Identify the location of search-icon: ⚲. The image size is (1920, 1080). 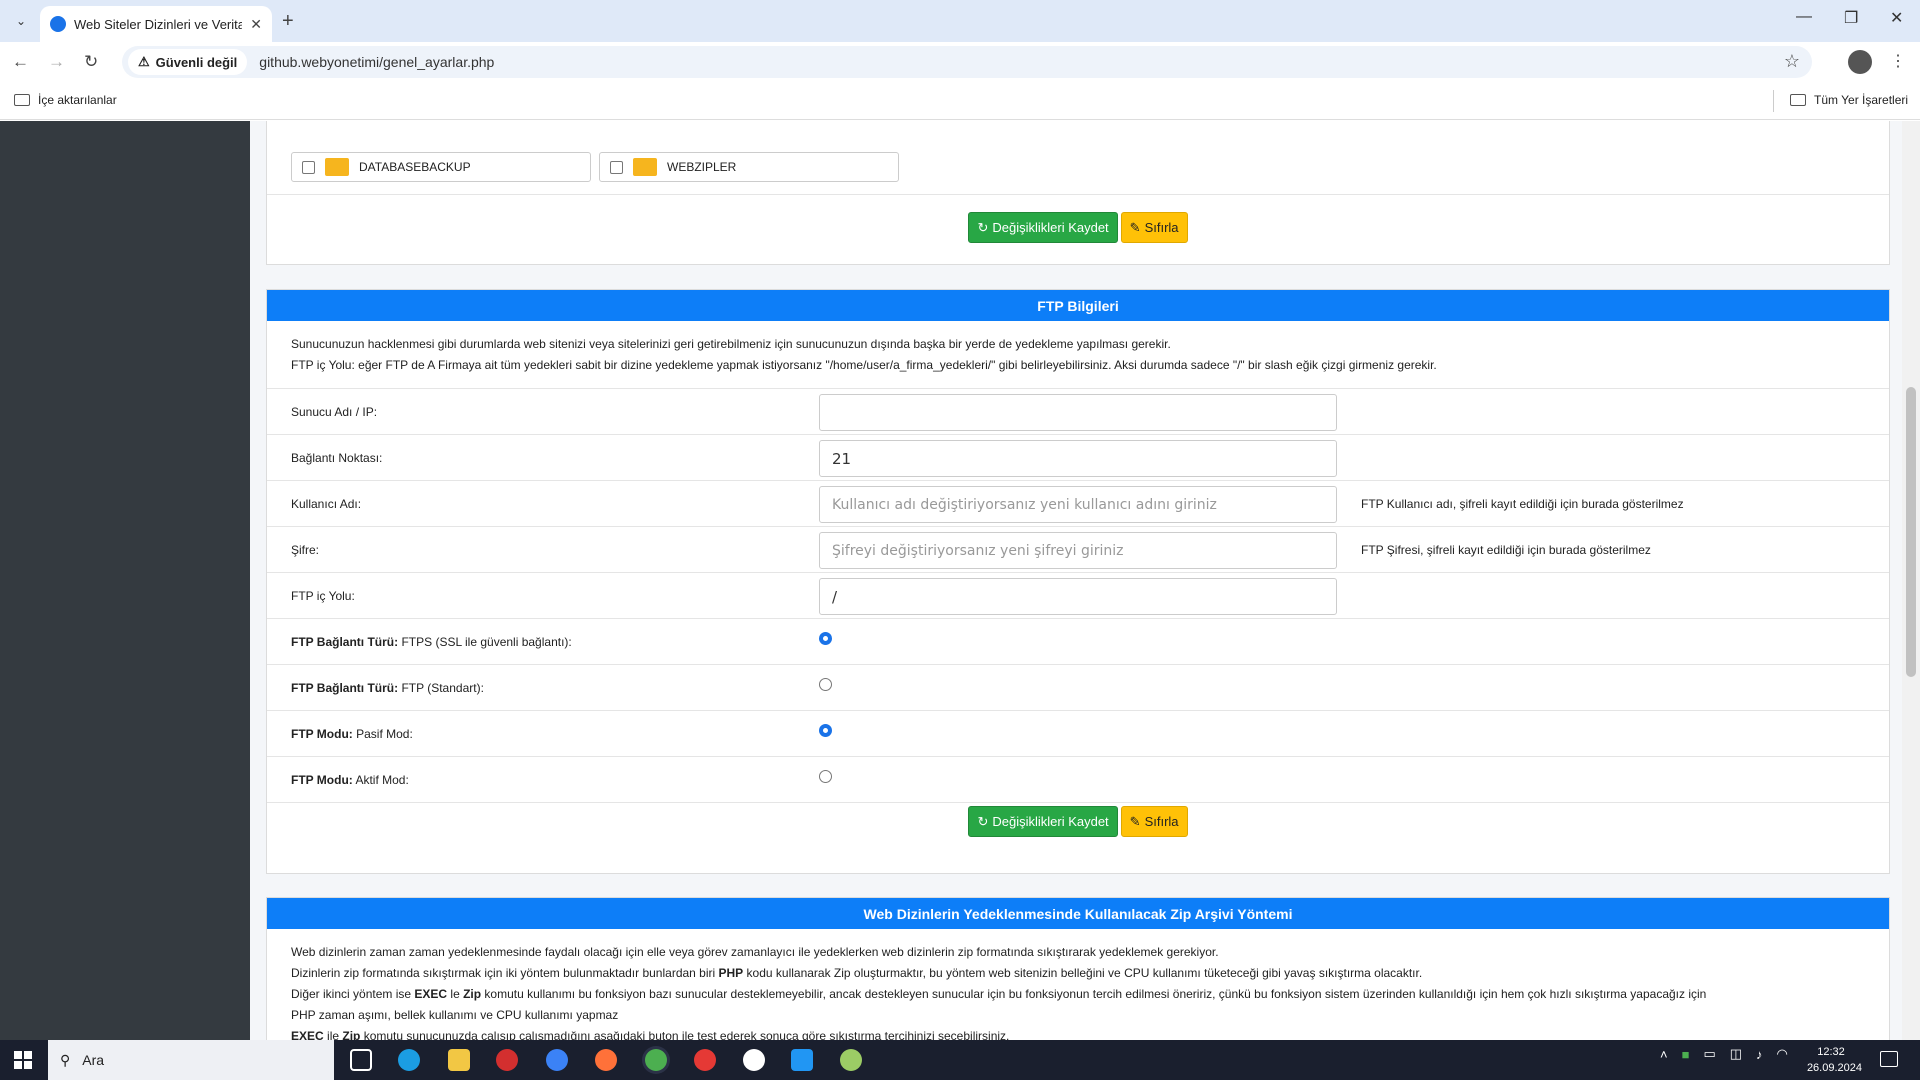
(65, 1059).